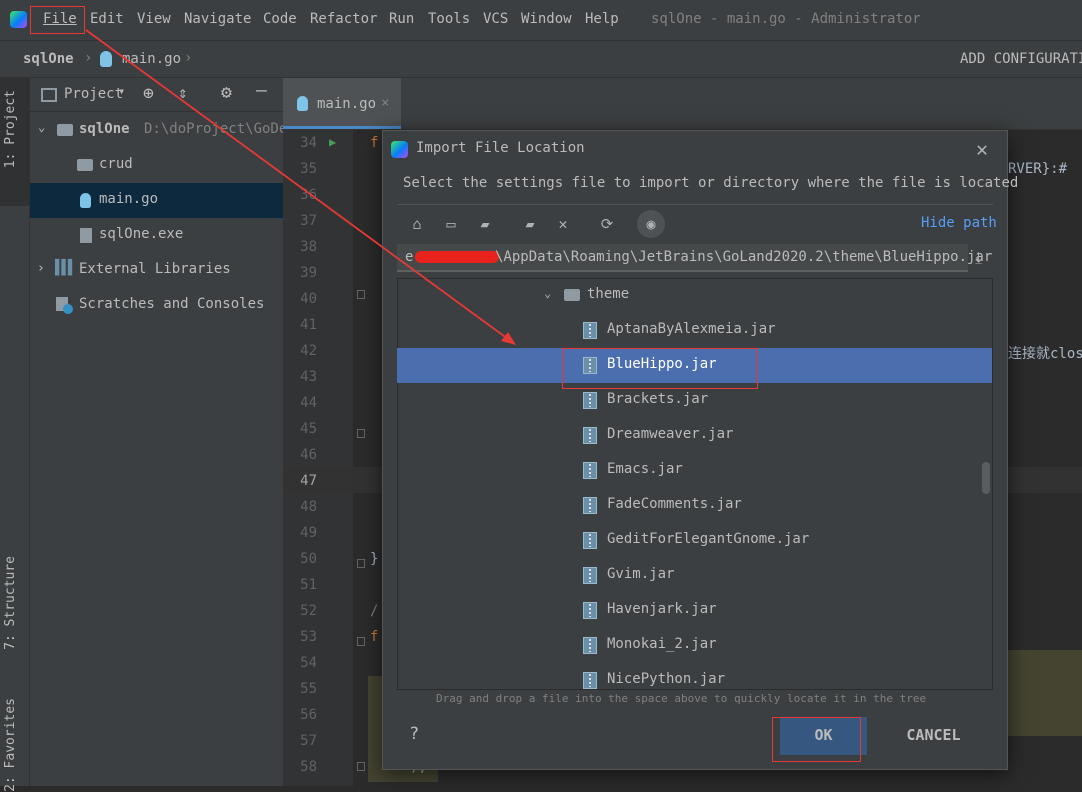  I want to click on line-number: 53, so click(308, 637).